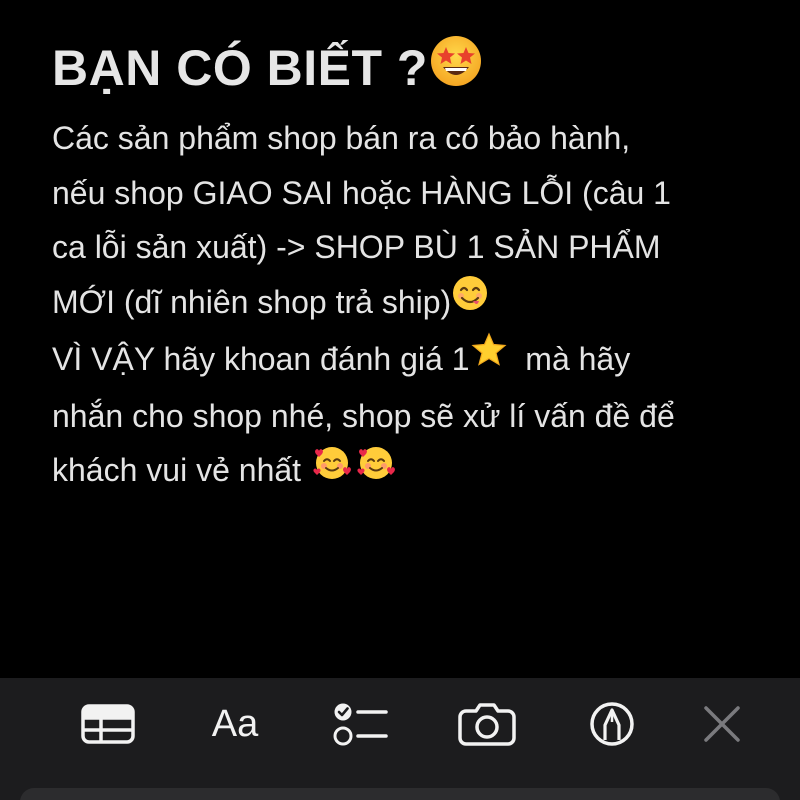 Image resolution: width=800 pixels, height=800 pixels. I want to click on close-icon, so click(722, 724).